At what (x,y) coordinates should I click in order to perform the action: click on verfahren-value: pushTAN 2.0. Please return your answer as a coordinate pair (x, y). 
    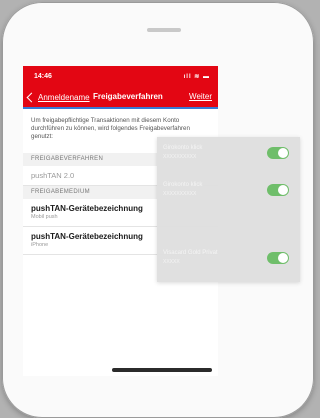
    Looking at the image, I should click on (53, 175).